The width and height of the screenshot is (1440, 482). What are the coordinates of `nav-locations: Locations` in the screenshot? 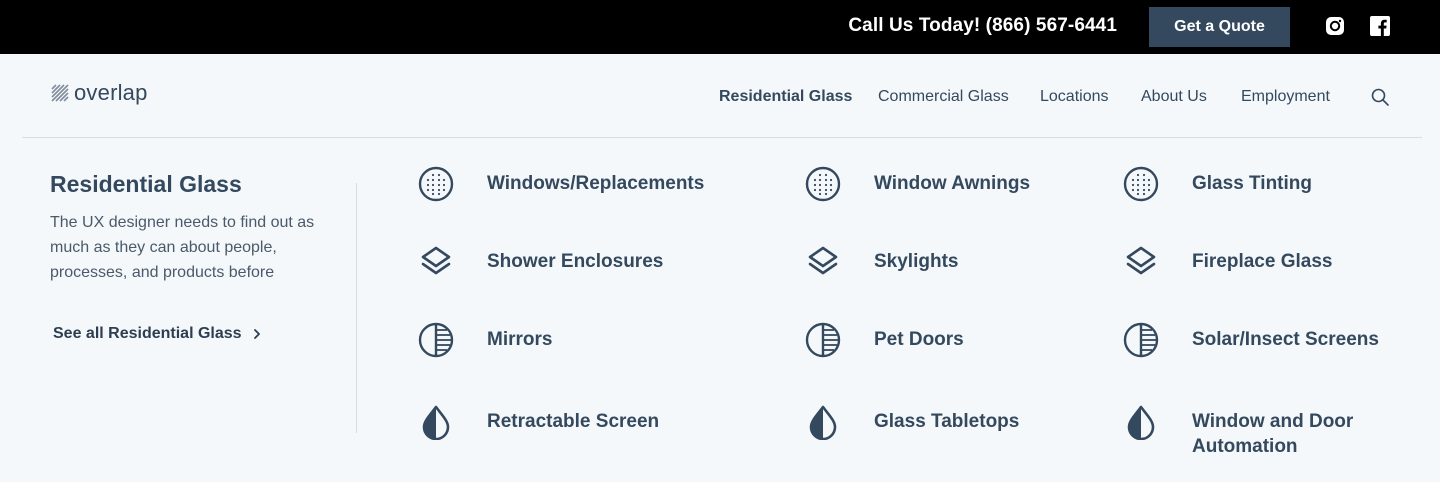 It's located at (1074, 97).